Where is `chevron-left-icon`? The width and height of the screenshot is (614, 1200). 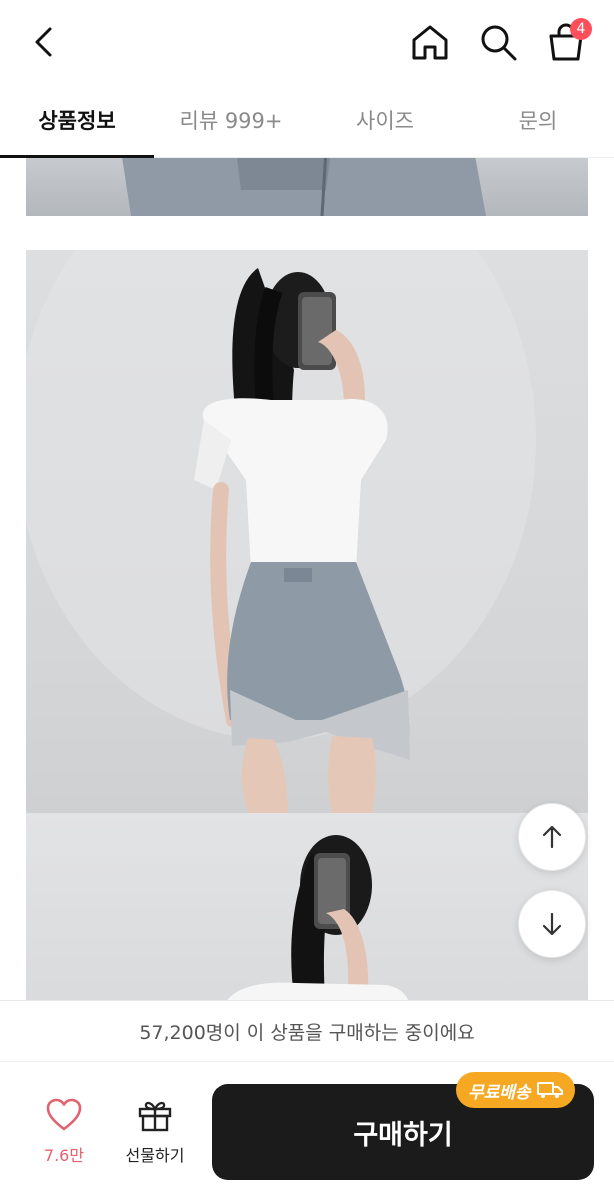
chevron-left-icon is located at coordinates (43, 42).